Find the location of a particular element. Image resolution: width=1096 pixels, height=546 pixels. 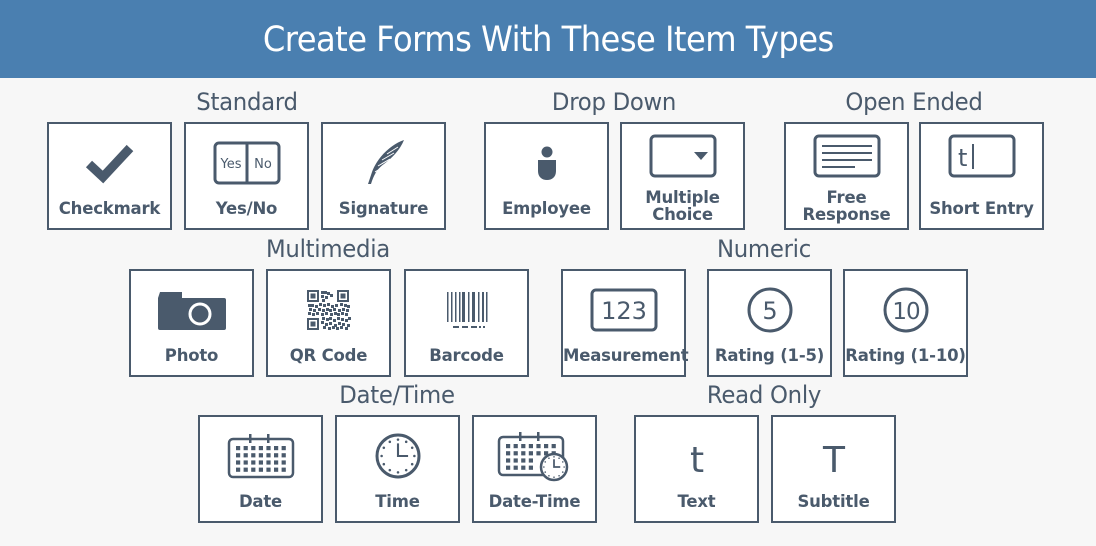

number-field-icon: 123 is located at coordinates (623, 310).